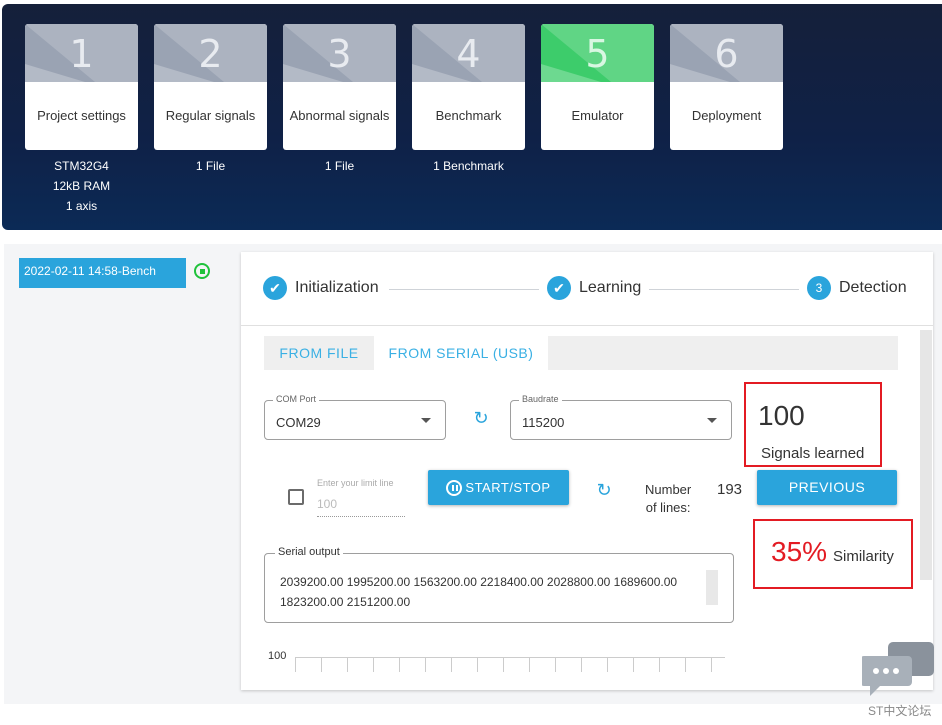 This screenshot has width=942, height=725. Describe the element at coordinates (726, 54) in the screenshot. I see `step-number: 6` at that location.